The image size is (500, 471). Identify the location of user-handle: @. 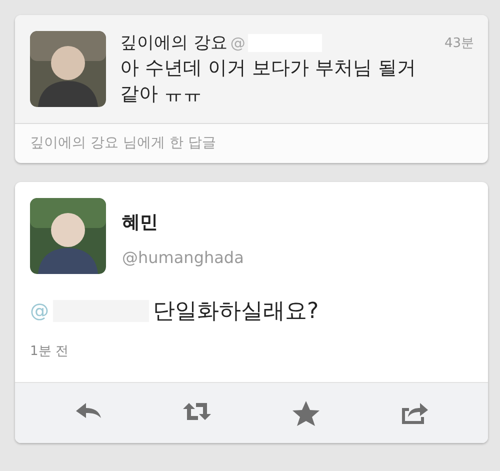
(238, 43).